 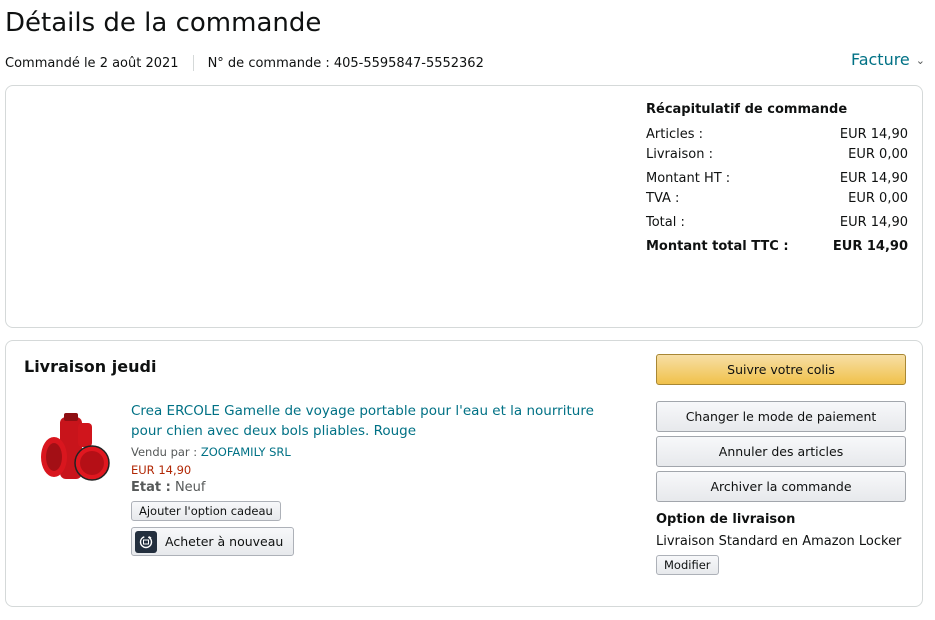 I want to click on chevron-down-icon: ⌄, so click(x=920, y=60).